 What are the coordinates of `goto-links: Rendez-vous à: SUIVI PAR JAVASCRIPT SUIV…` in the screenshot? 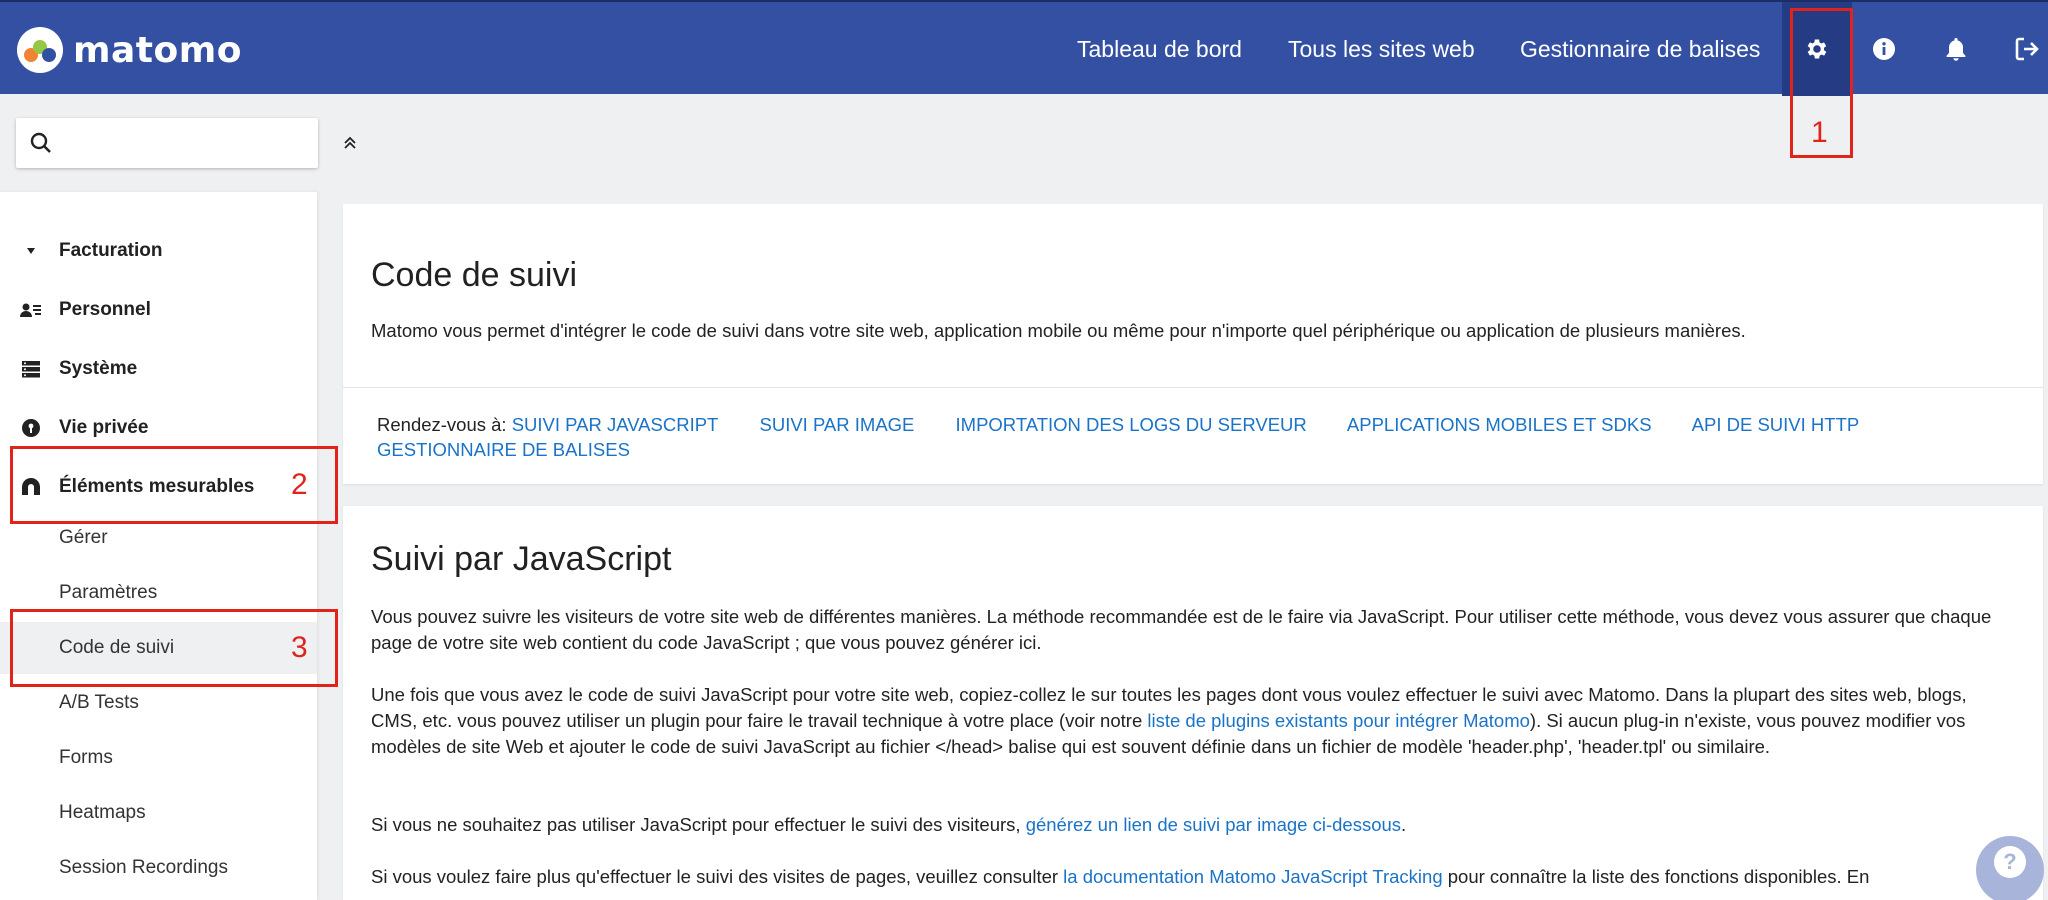 It's located at (1197, 437).